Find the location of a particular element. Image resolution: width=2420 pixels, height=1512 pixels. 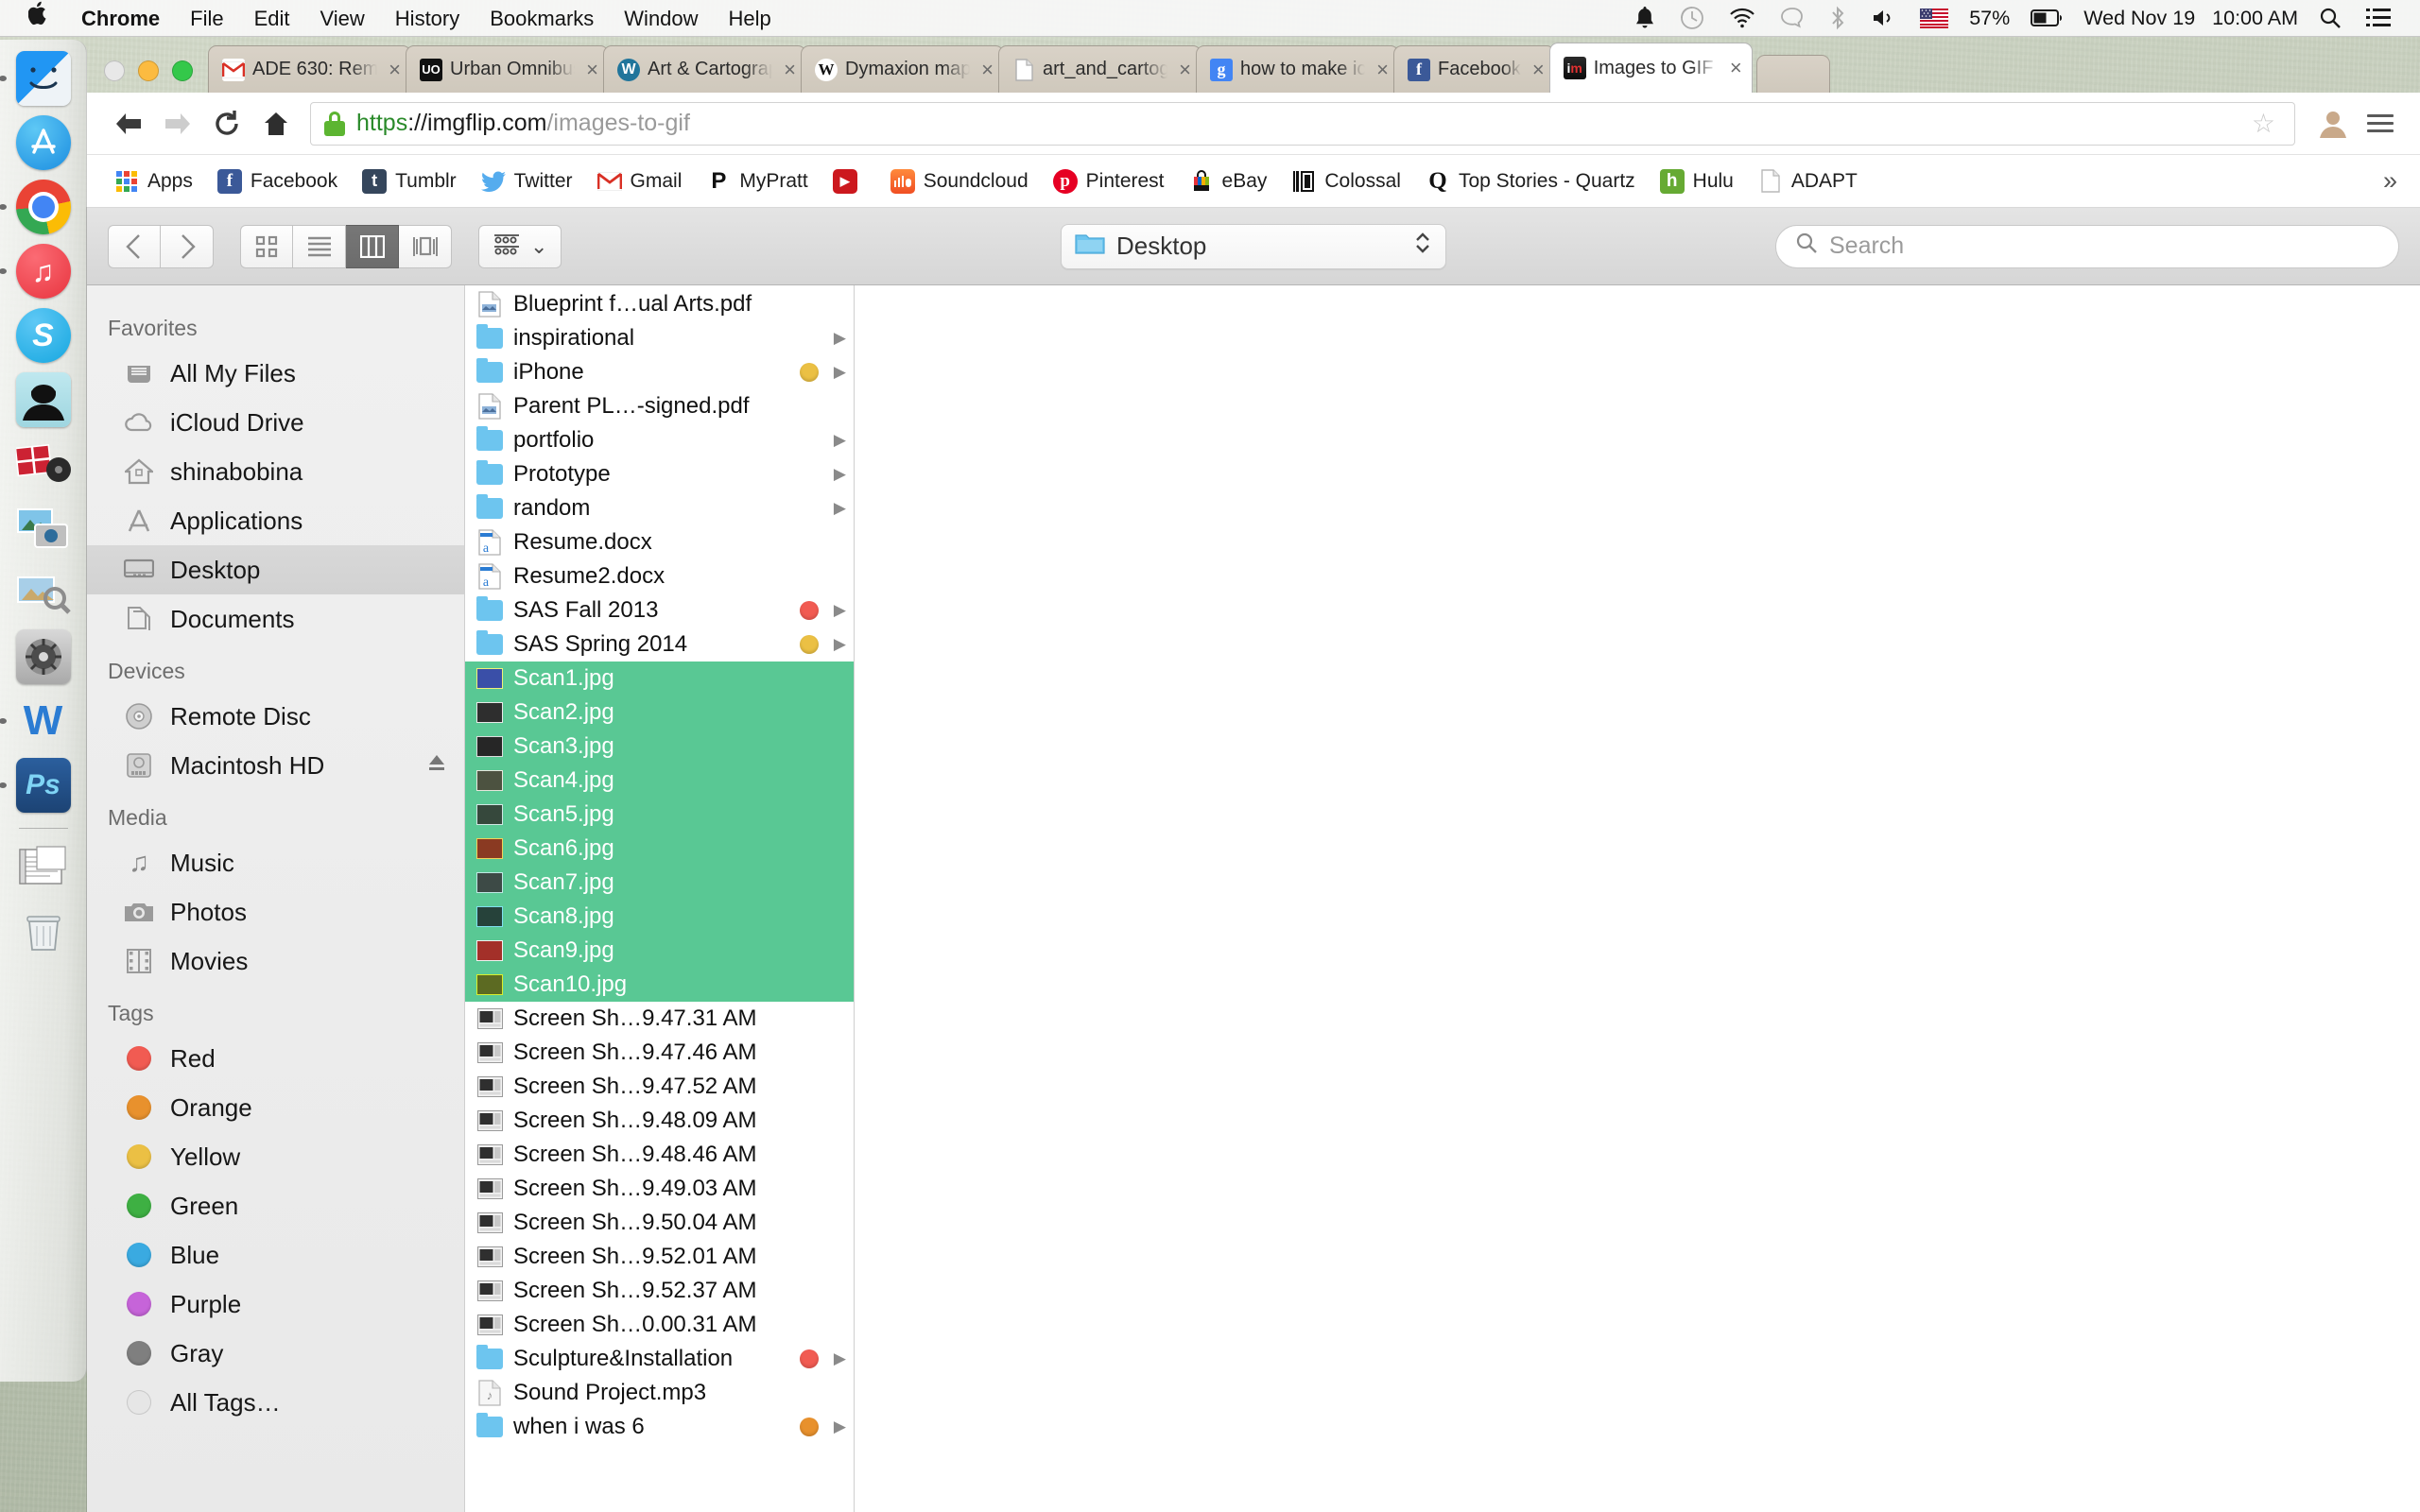

browser-tab-urban-omnibus: UO Urban Omnibus × is located at coordinates (508, 69).